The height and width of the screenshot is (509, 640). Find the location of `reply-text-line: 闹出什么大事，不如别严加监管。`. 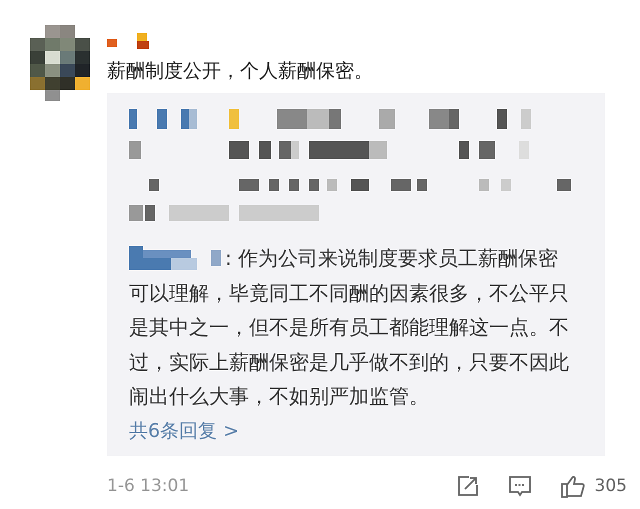

reply-text-line: 闹出什么大事，不如别严加监管。 is located at coordinates (279, 396).